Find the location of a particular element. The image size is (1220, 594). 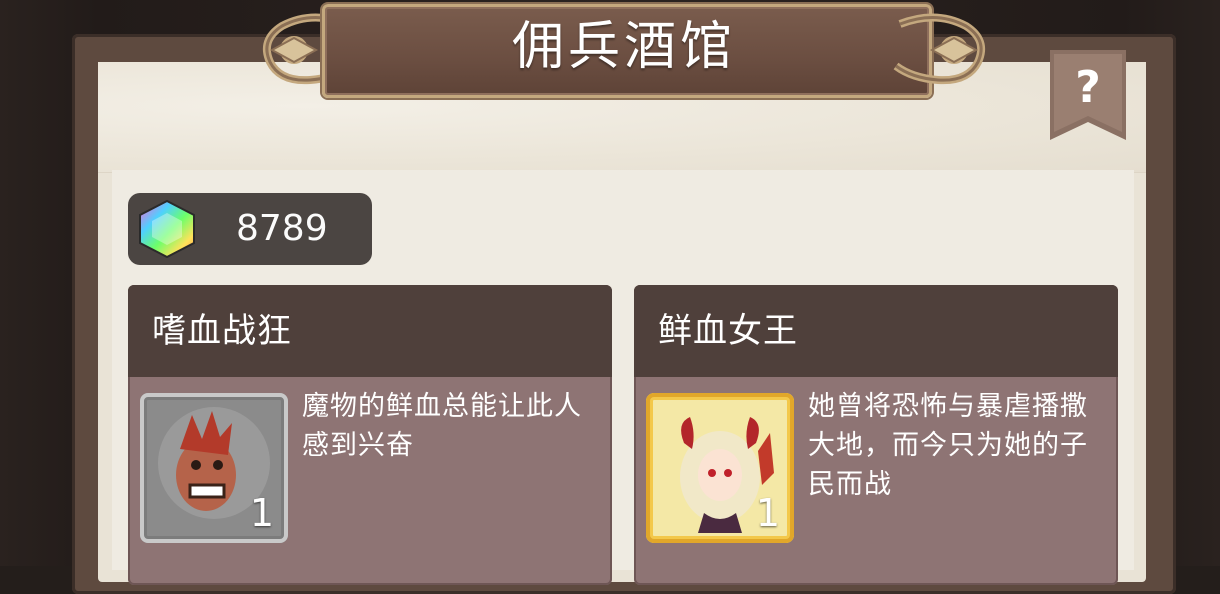

help-button: ? is located at coordinates (1088, 95).